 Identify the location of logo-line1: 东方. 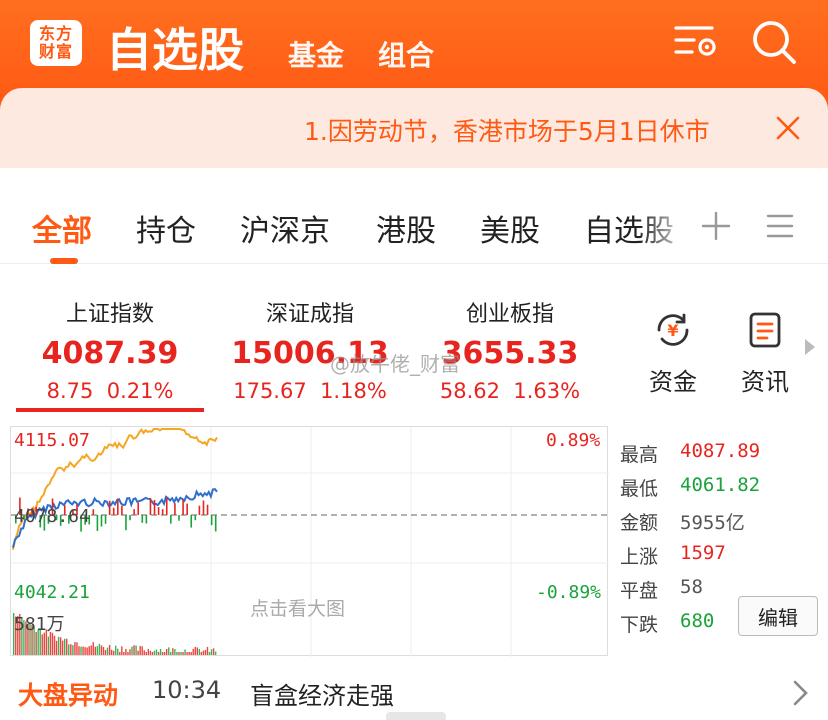
(55, 33).